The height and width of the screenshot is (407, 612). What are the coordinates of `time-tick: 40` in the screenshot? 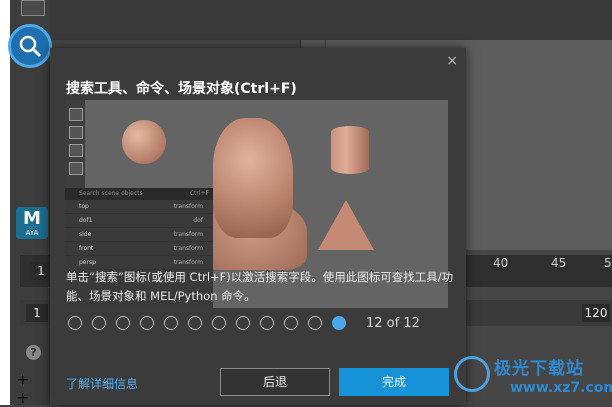 It's located at (501, 263).